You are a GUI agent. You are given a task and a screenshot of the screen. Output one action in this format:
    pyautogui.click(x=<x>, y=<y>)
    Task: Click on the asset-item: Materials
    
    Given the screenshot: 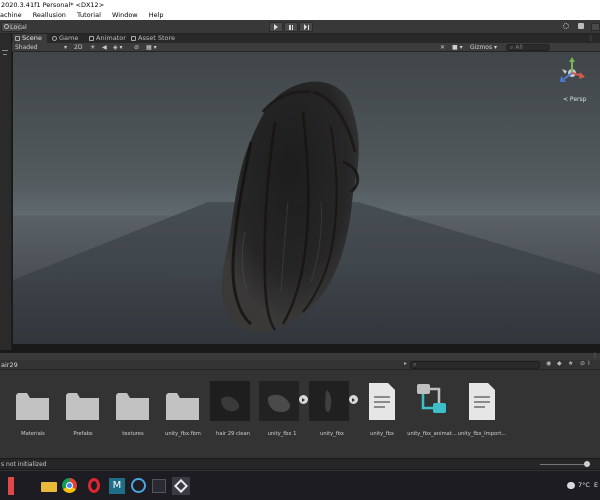 What is the action you would take?
    pyautogui.click(x=33, y=416)
    